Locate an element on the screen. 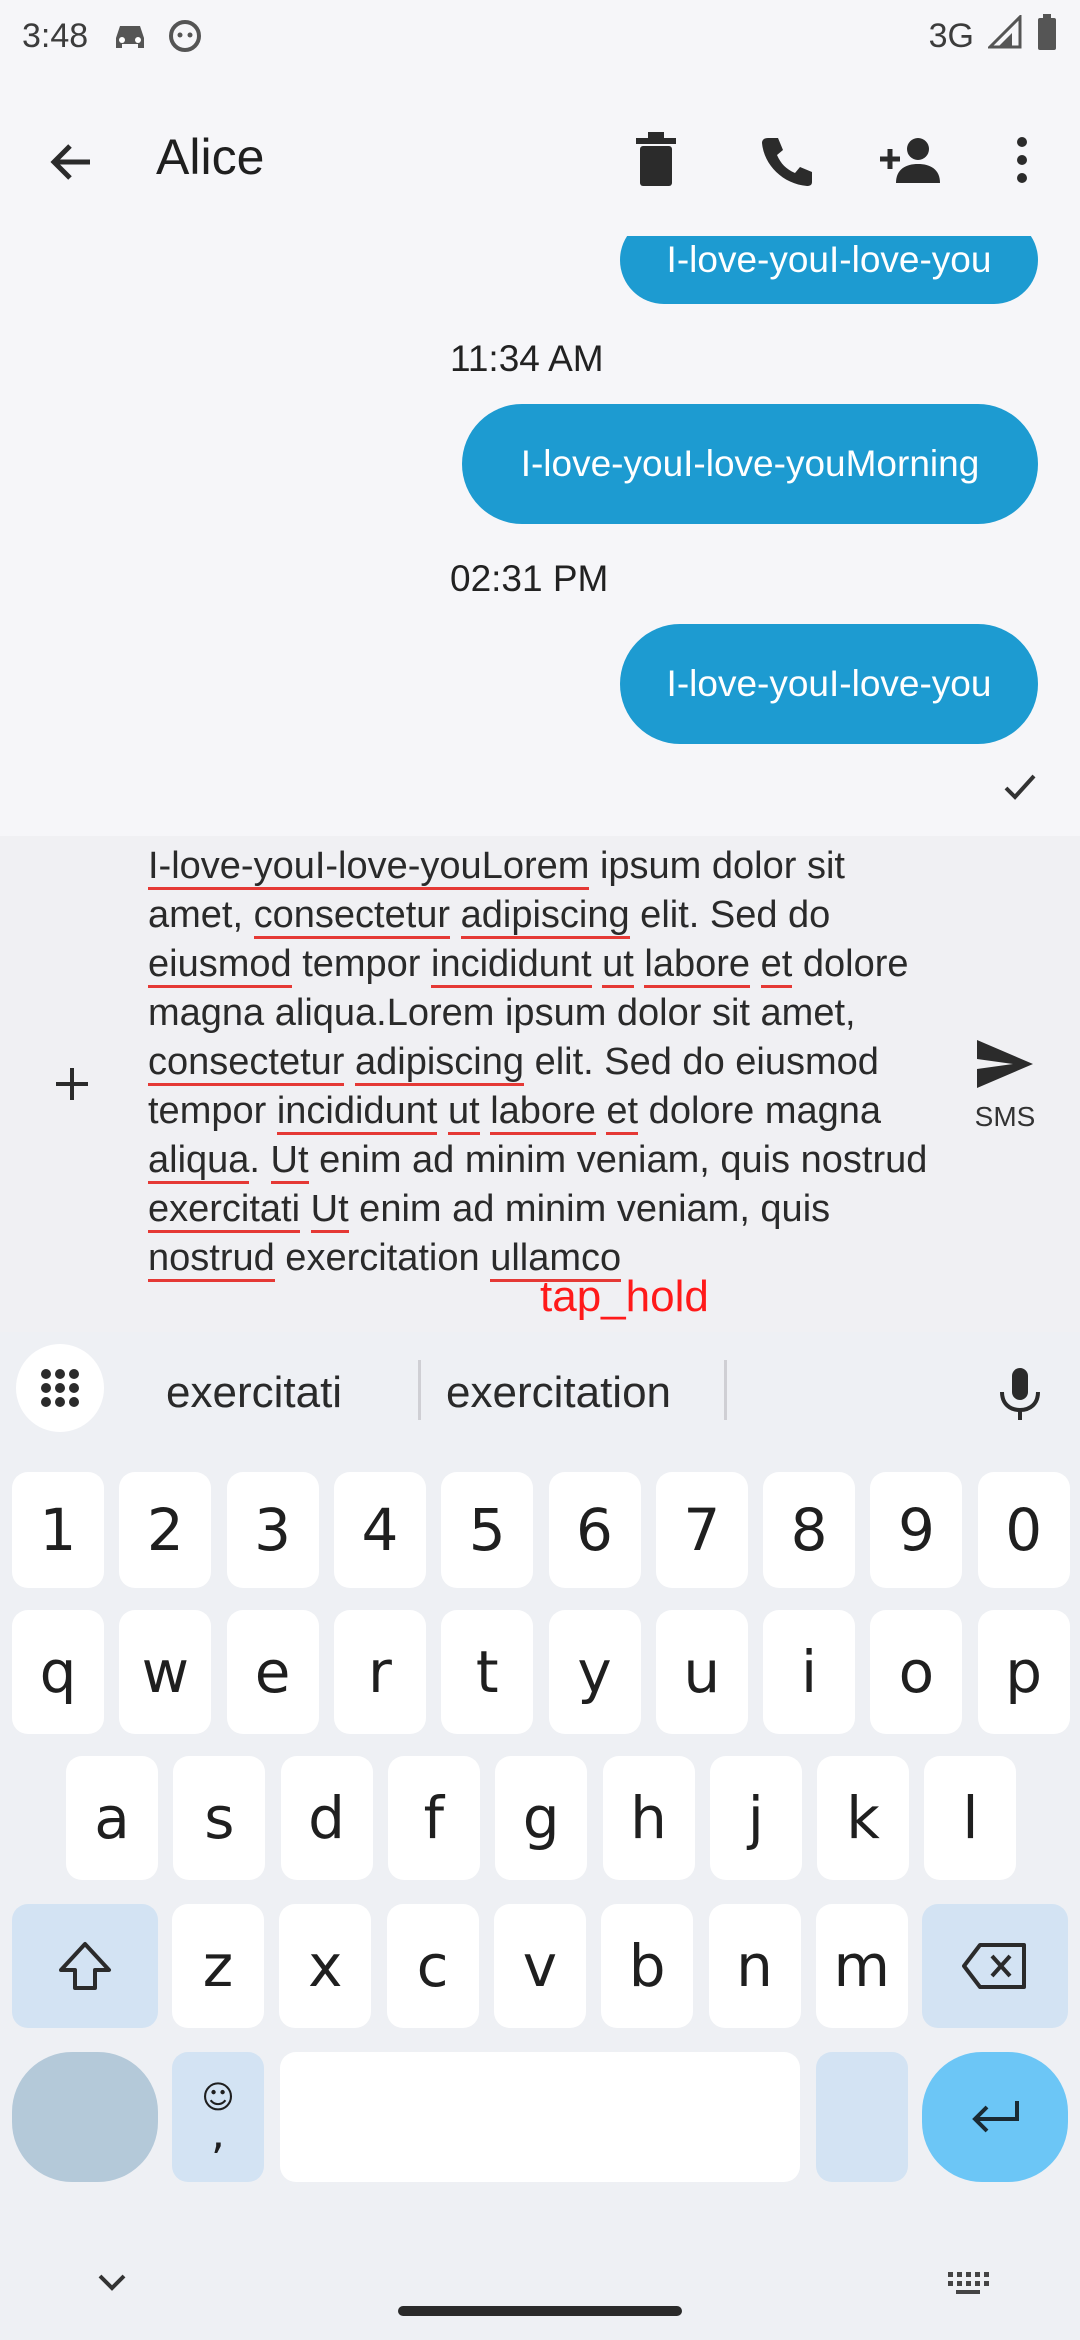  shift-key is located at coordinates (85, 1966).